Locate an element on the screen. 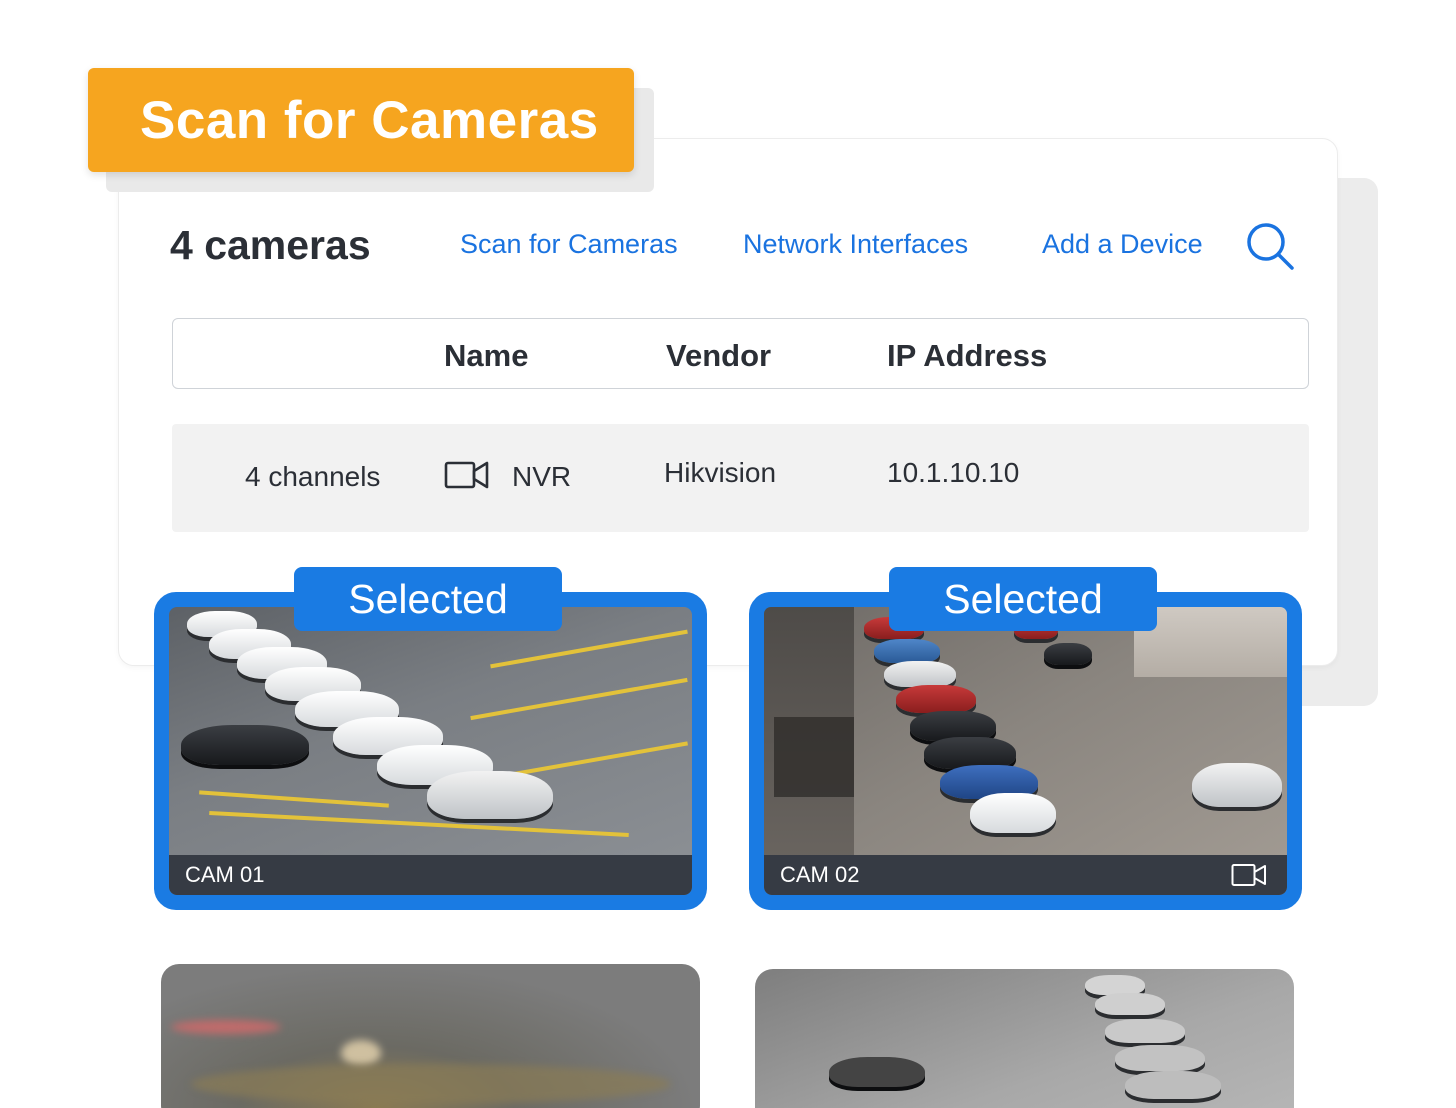 The image size is (1456, 1108). scan-for-cameras-link: Scan for Cameras is located at coordinates (569, 244).